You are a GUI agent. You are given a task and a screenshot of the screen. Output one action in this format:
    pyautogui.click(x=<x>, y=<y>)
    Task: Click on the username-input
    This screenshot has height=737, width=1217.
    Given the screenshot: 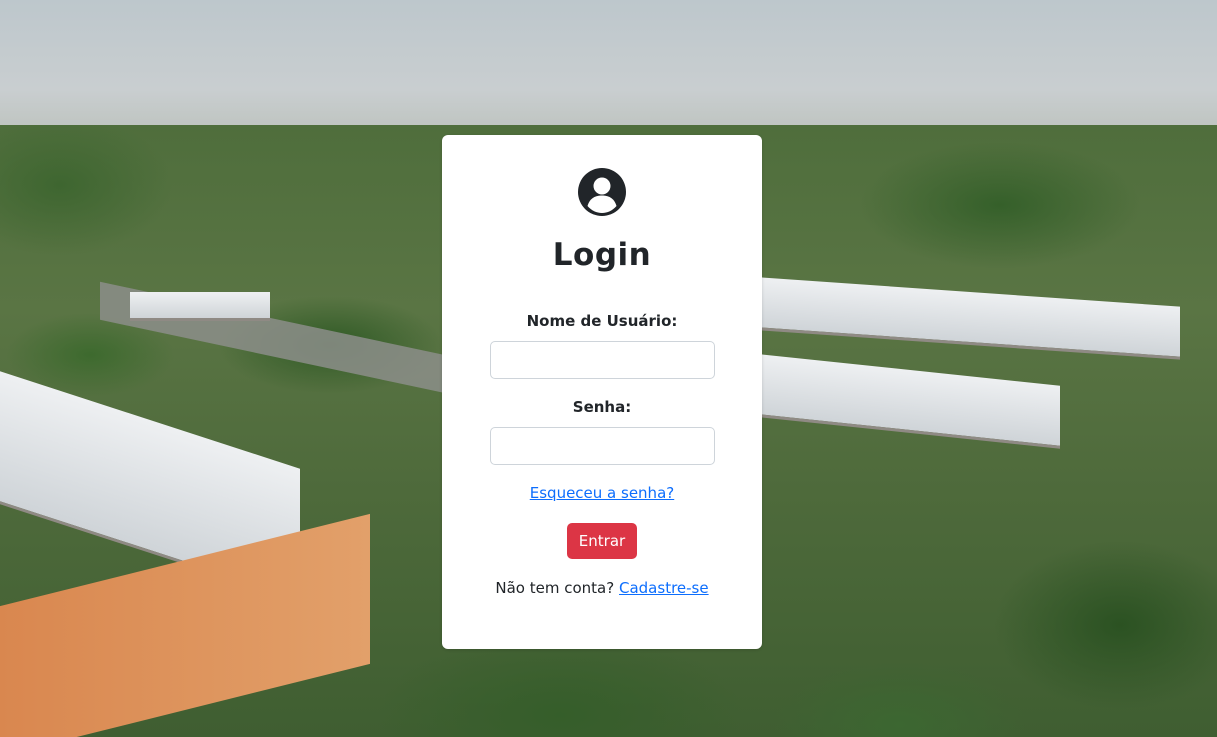 What is the action you would take?
    pyautogui.click(x=602, y=360)
    